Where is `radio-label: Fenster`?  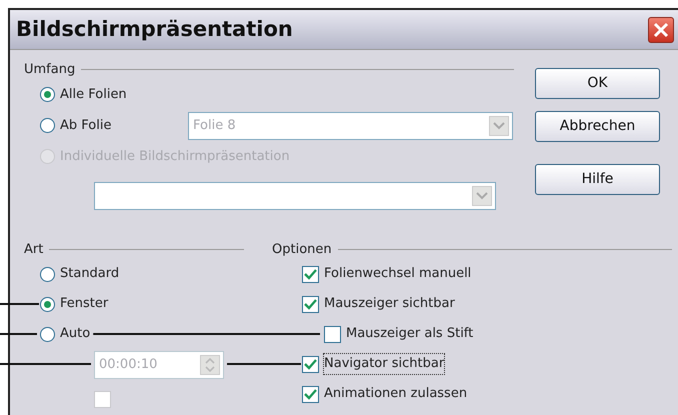
radio-label: Fenster is located at coordinates (84, 304).